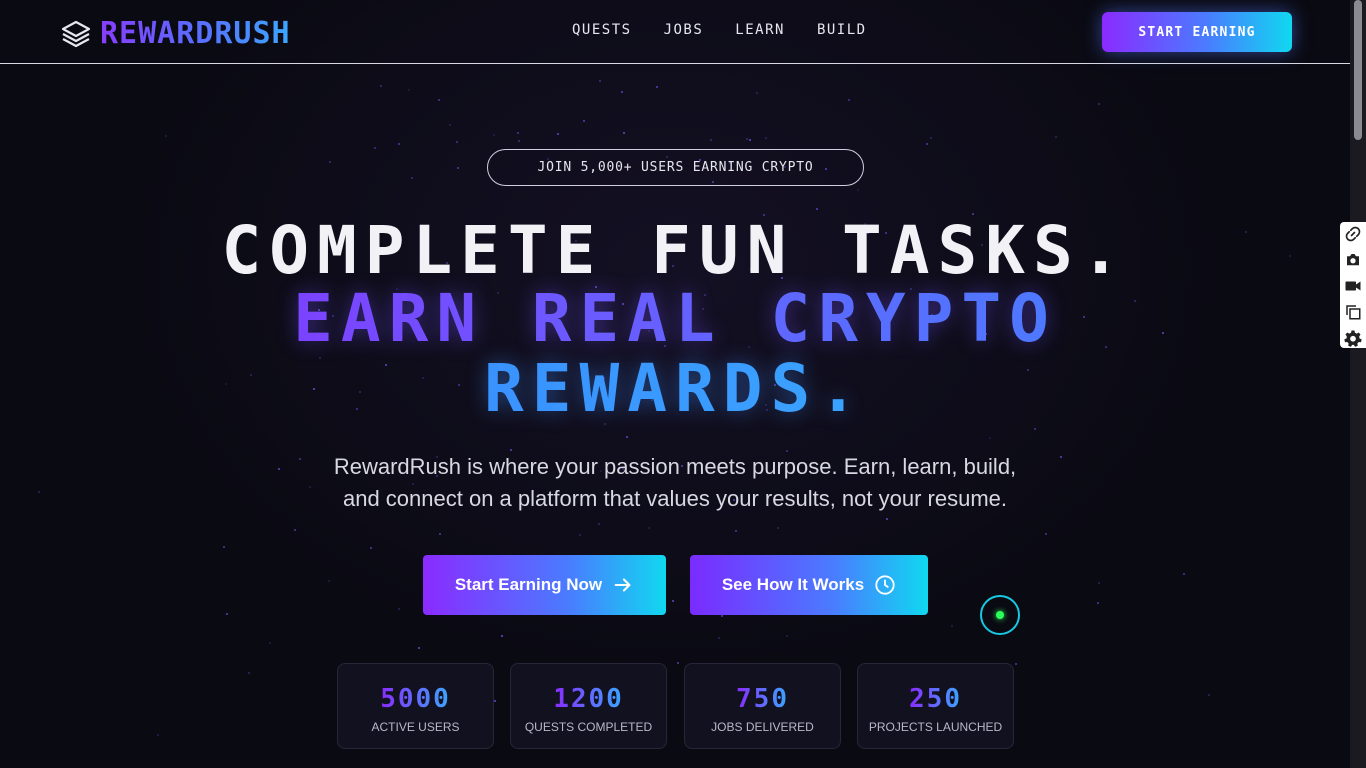 Image resolution: width=1366 pixels, height=768 pixels. I want to click on scrollbar-thumb, so click(1358, 70).